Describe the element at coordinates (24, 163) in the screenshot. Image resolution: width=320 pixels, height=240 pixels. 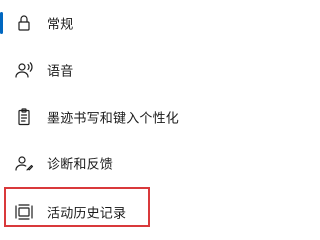
I see `person-feedback-icon` at that location.